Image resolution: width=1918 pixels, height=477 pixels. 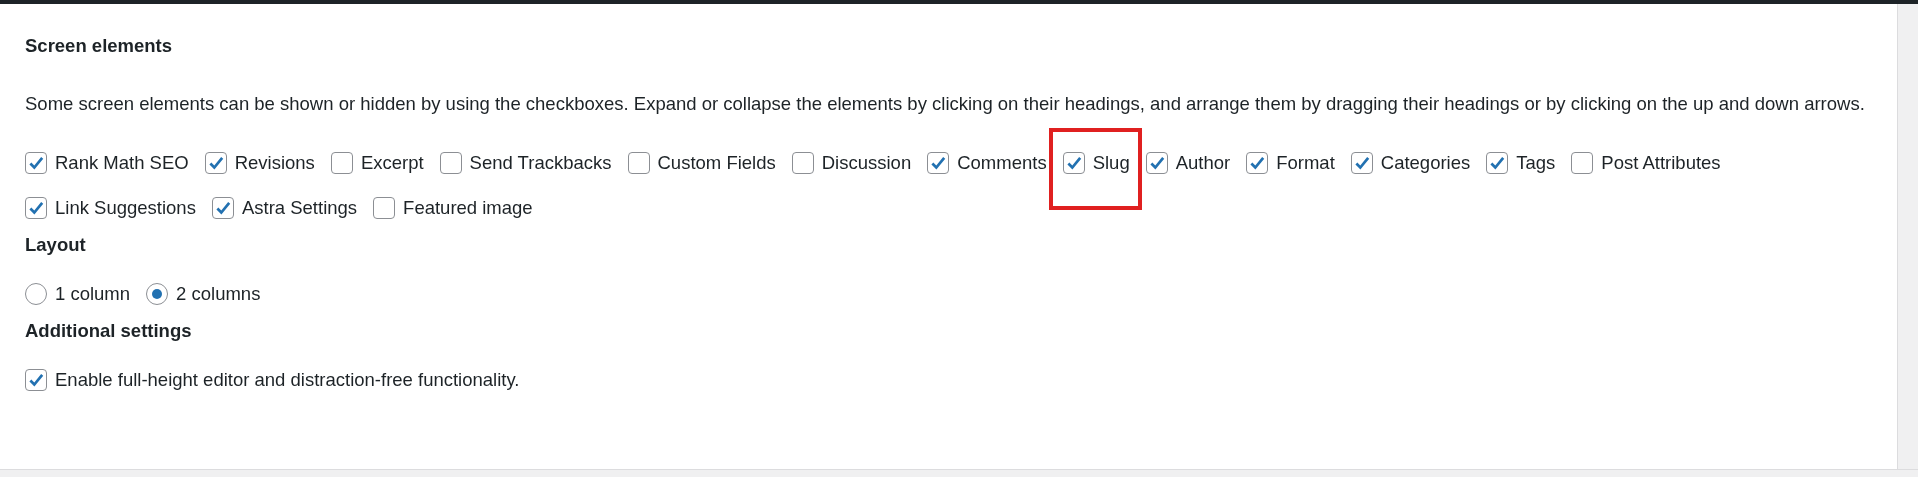 I want to click on section-heading: Screen elements, so click(x=99, y=46).